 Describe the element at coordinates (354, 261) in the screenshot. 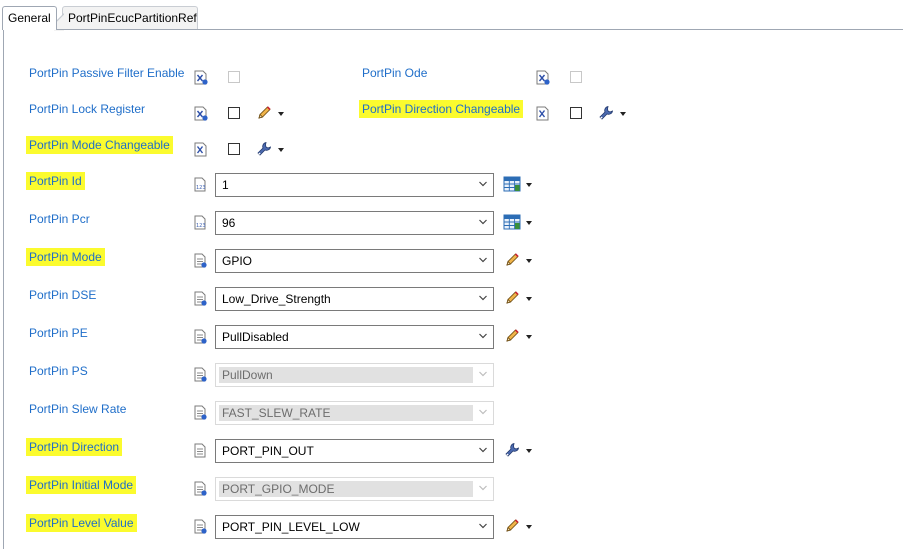

I see `mode-select: GPIO` at that location.